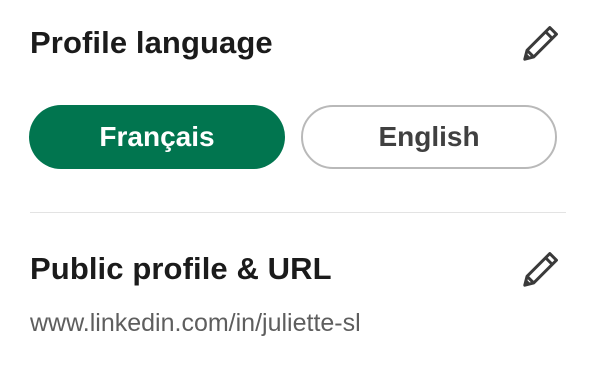 The width and height of the screenshot is (590, 366). I want to click on edit-public-profile-button, so click(540, 272).